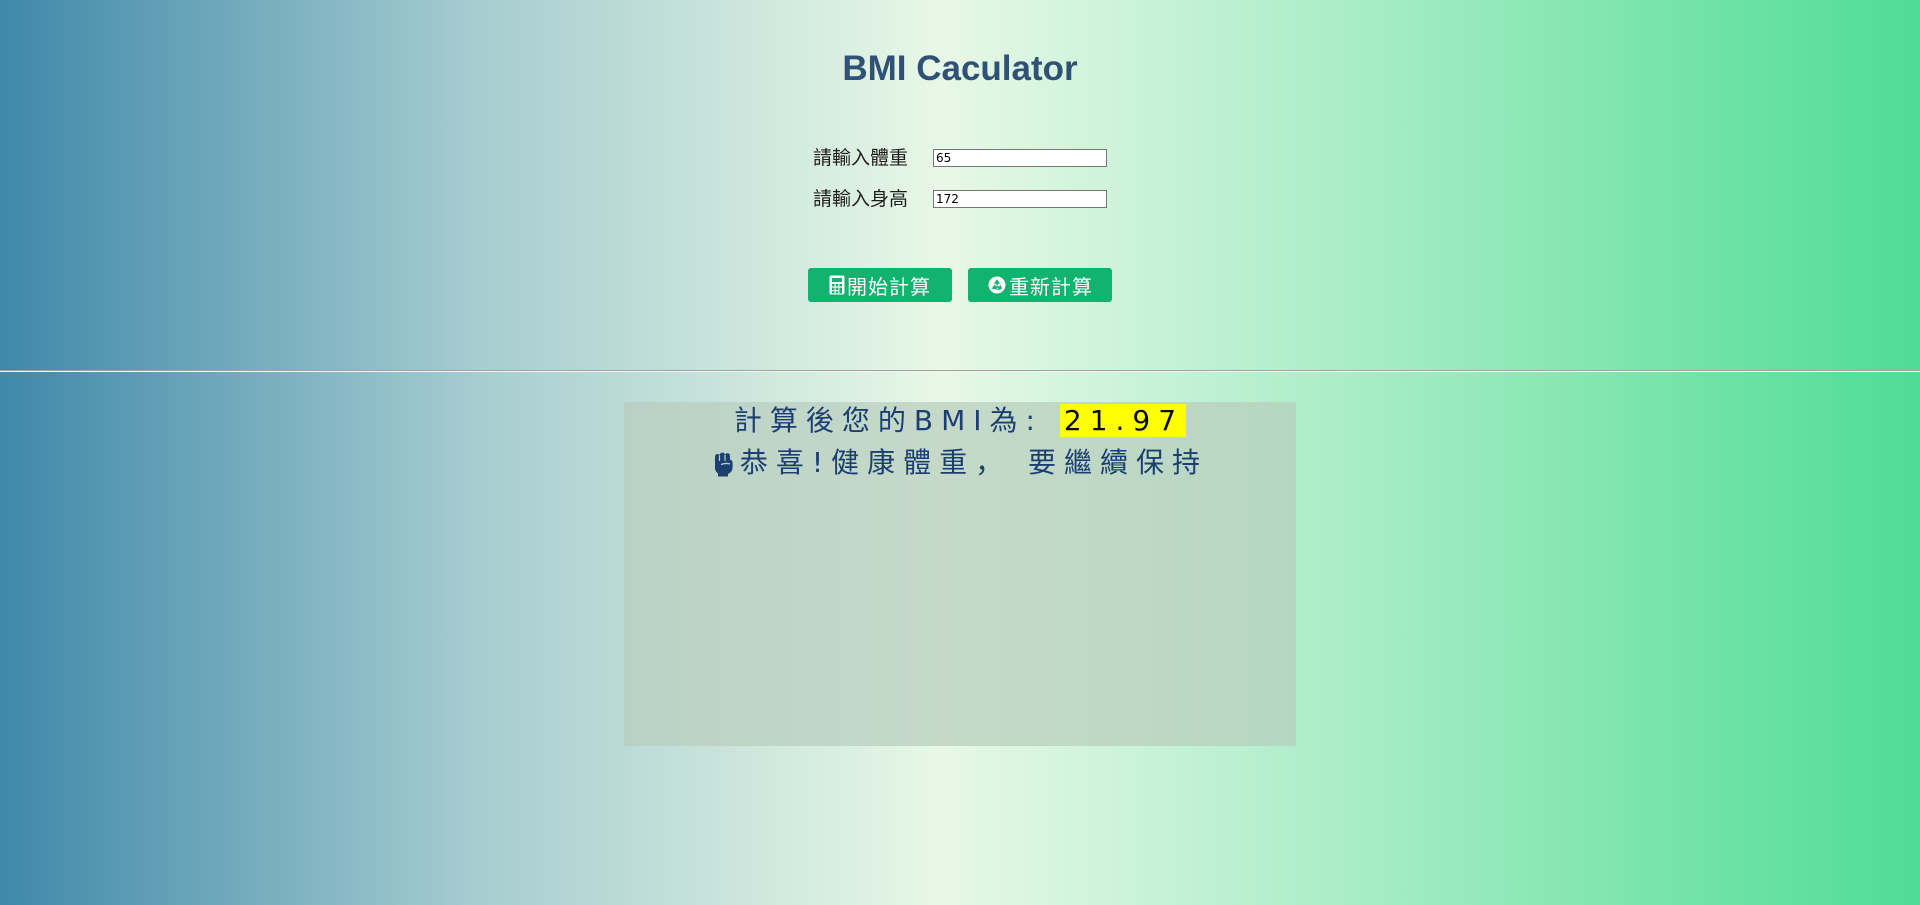 The width and height of the screenshot is (1920, 905). I want to click on reset-button: 重新計算, so click(1040, 285).